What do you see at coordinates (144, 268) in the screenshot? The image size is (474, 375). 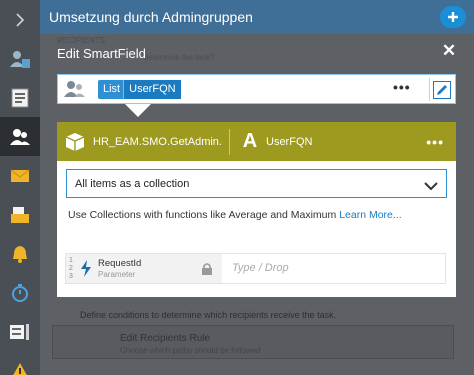 I see `parameter-label: 1 2 3 RequestId Parameter` at bounding box center [144, 268].